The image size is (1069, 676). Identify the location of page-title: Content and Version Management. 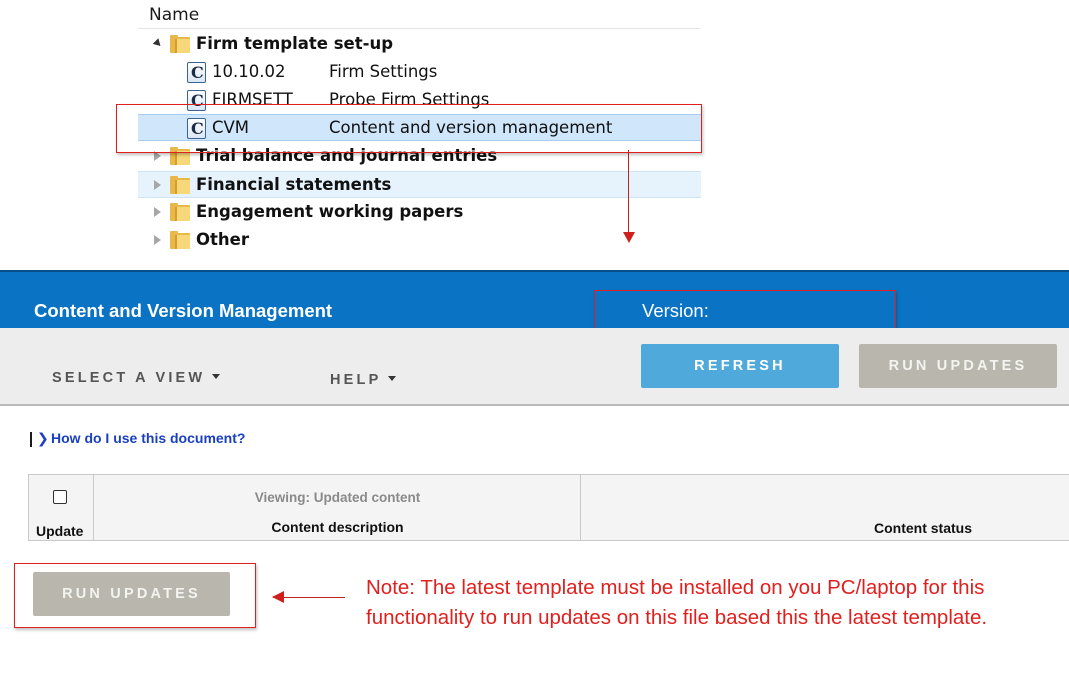
(183, 310).